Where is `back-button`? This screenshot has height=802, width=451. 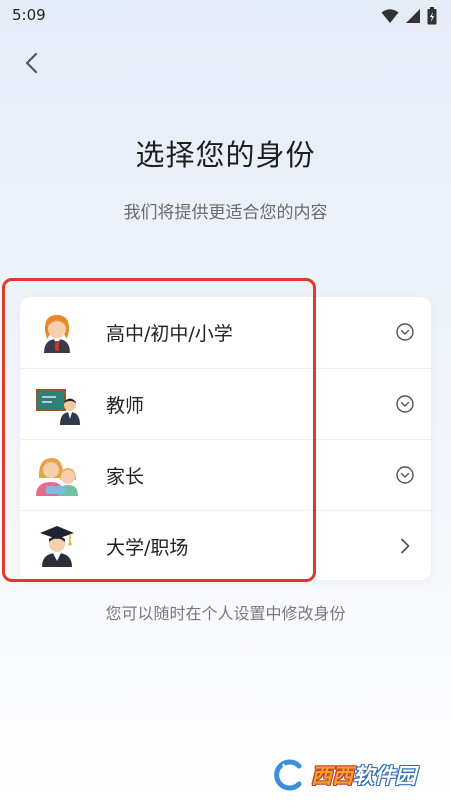 back-button is located at coordinates (33, 63).